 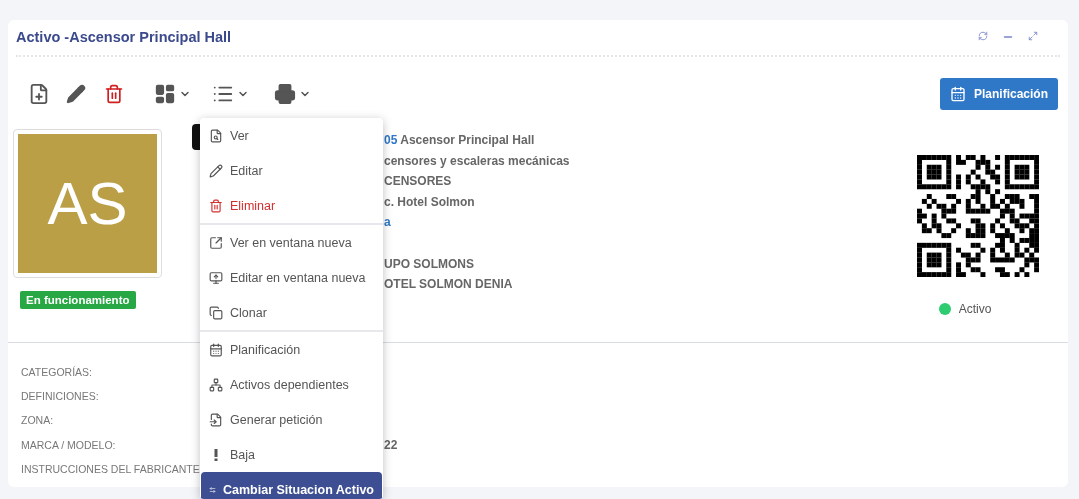 I want to click on file-input-icon, so click(x=216, y=419).